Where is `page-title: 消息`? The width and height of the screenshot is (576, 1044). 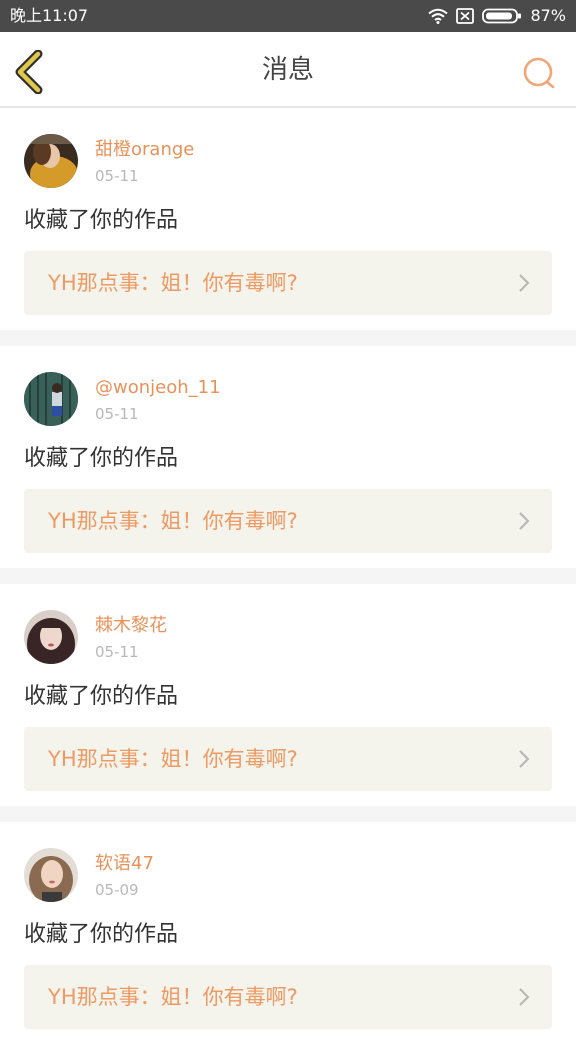 page-title: 消息 is located at coordinates (287, 70).